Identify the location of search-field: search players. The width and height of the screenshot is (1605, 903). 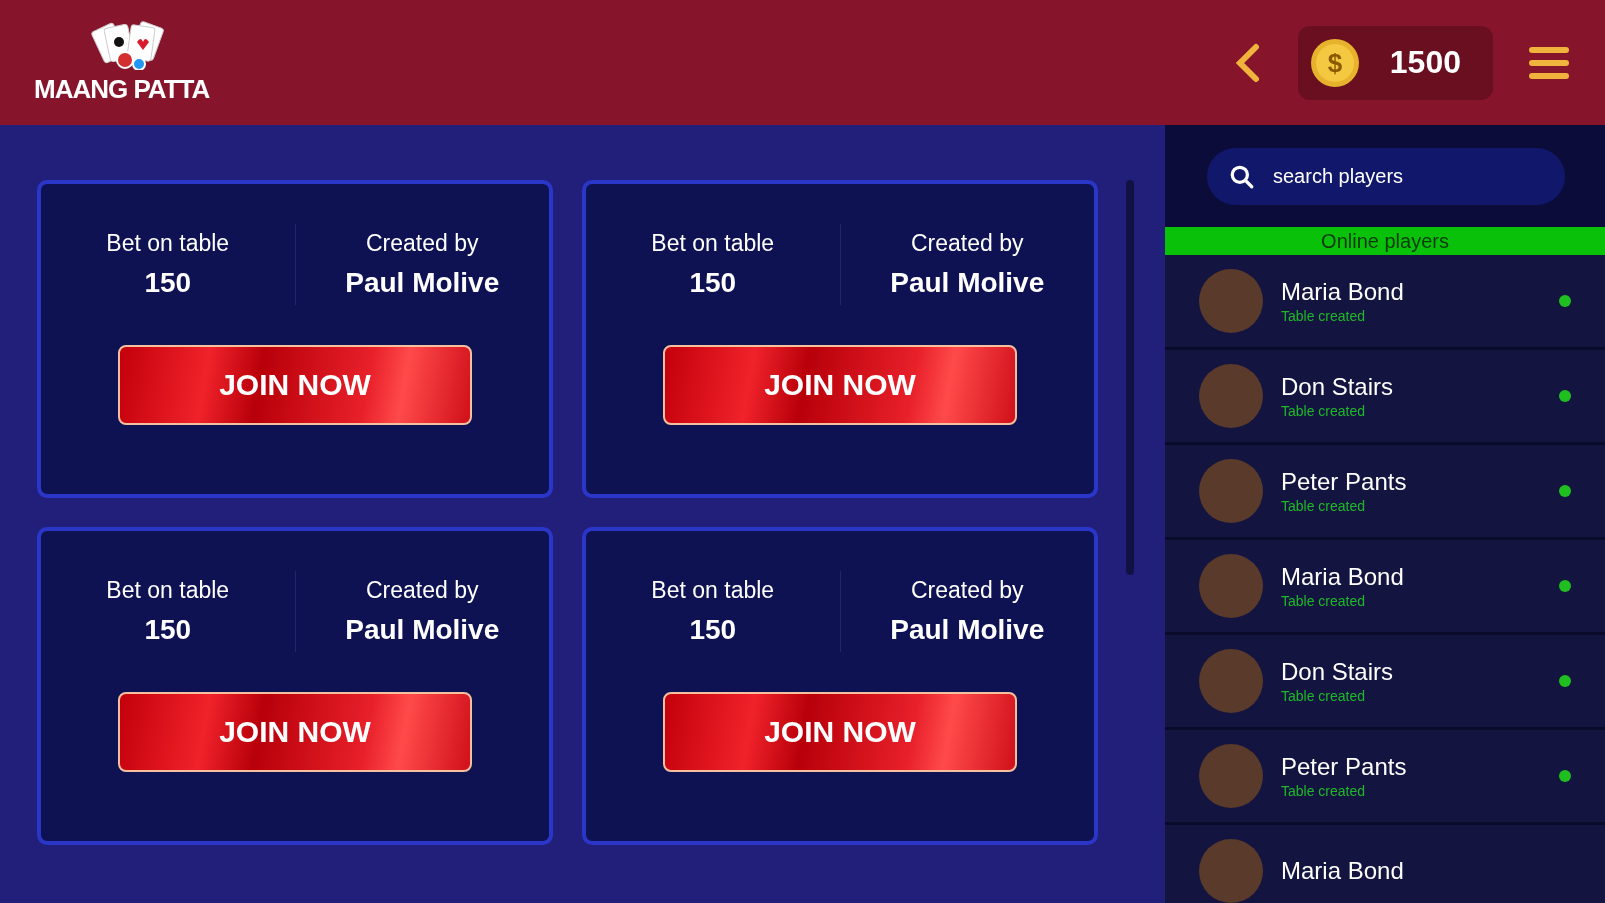
(1386, 176).